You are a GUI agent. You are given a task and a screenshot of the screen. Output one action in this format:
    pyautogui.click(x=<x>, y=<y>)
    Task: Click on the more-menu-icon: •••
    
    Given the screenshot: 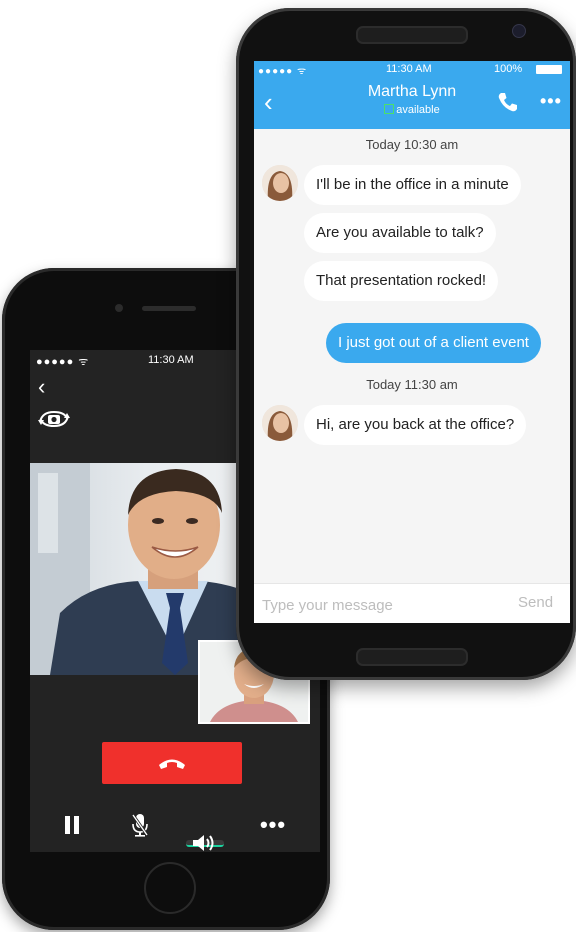 What is the action you would take?
    pyautogui.click(x=551, y=101)
    